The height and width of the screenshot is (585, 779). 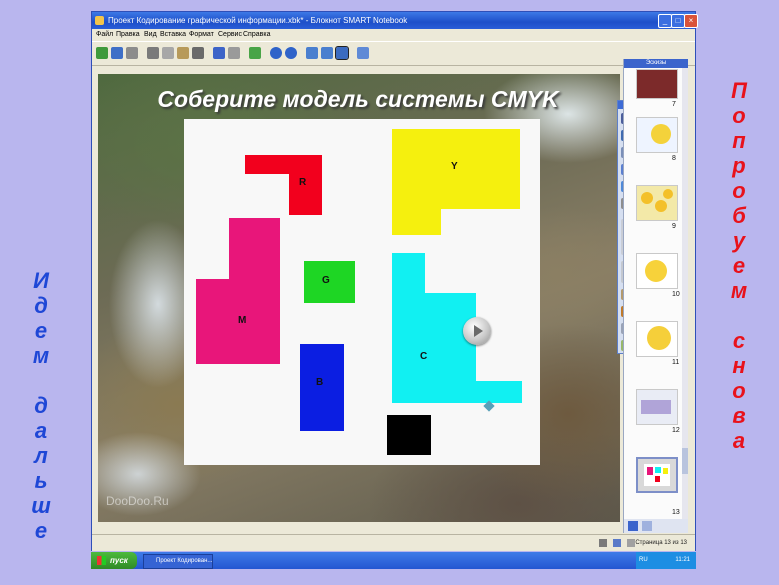 What do you see at coordinates (647, 526) in the screenshot?
I see `gallery-tab-icon` at bounding box center [647, 526].